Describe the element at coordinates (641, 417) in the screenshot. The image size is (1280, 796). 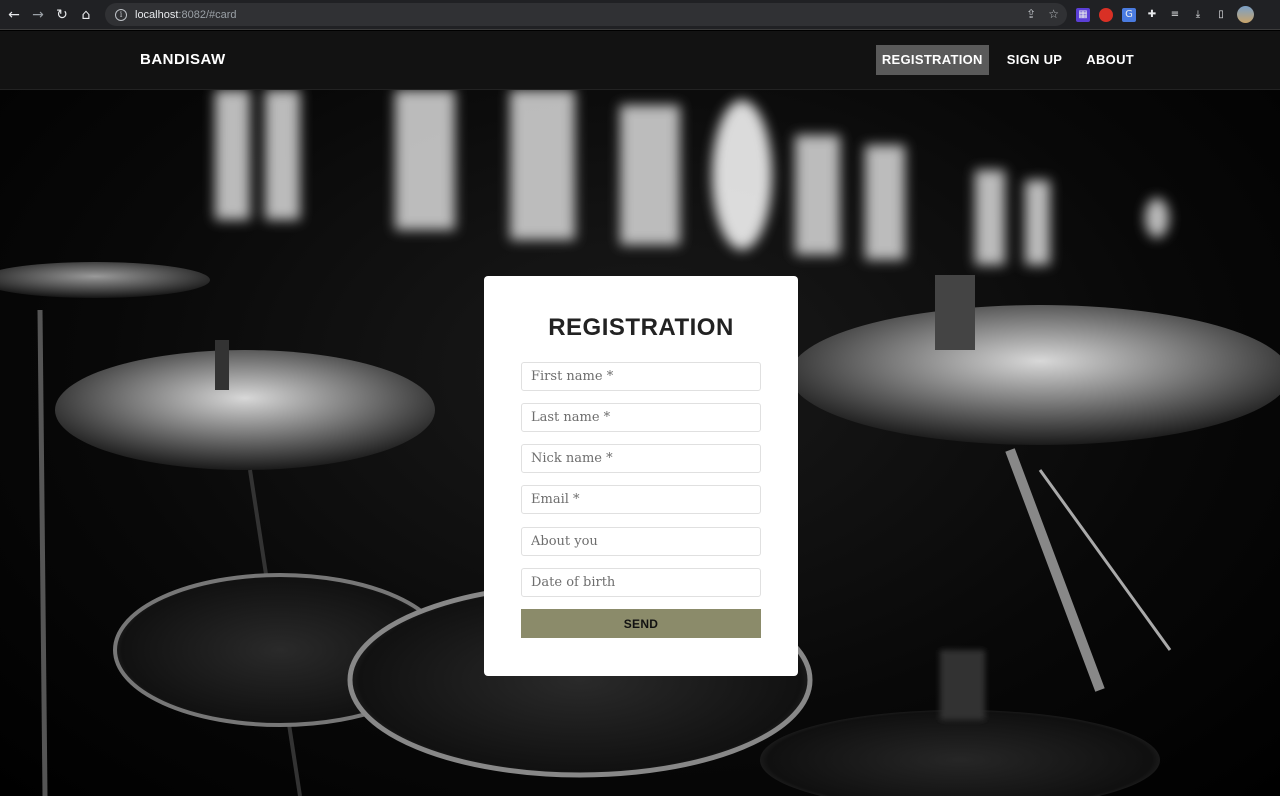
I see `last-name-input` at that location.